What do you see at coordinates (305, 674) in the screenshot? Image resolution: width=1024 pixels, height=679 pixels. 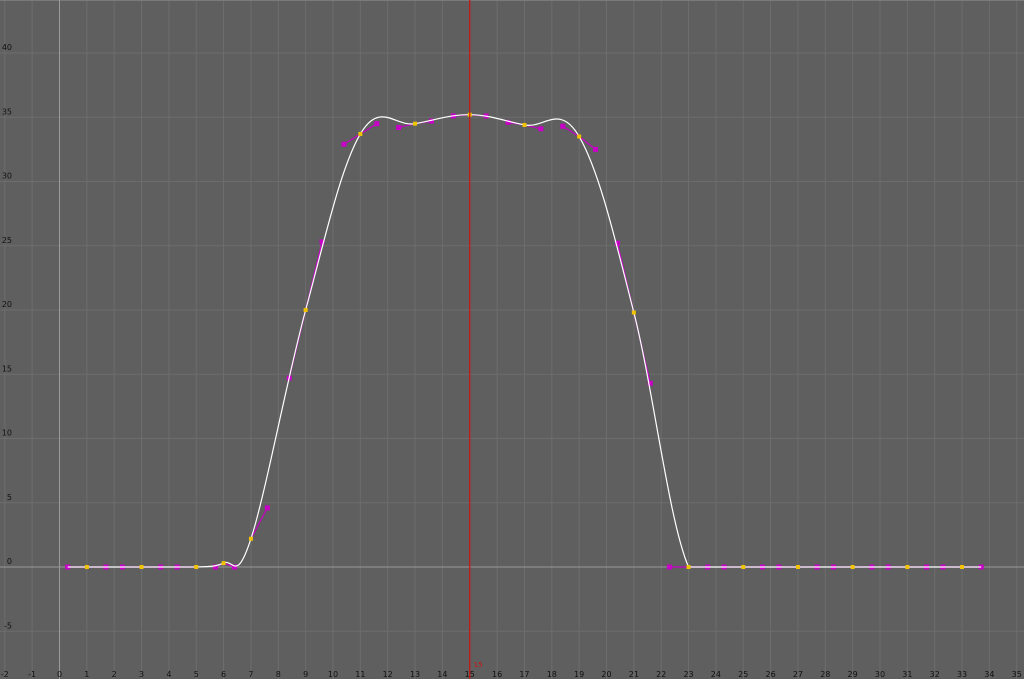 I see `x-tick-label: 9` at bounding box center [305, 674].